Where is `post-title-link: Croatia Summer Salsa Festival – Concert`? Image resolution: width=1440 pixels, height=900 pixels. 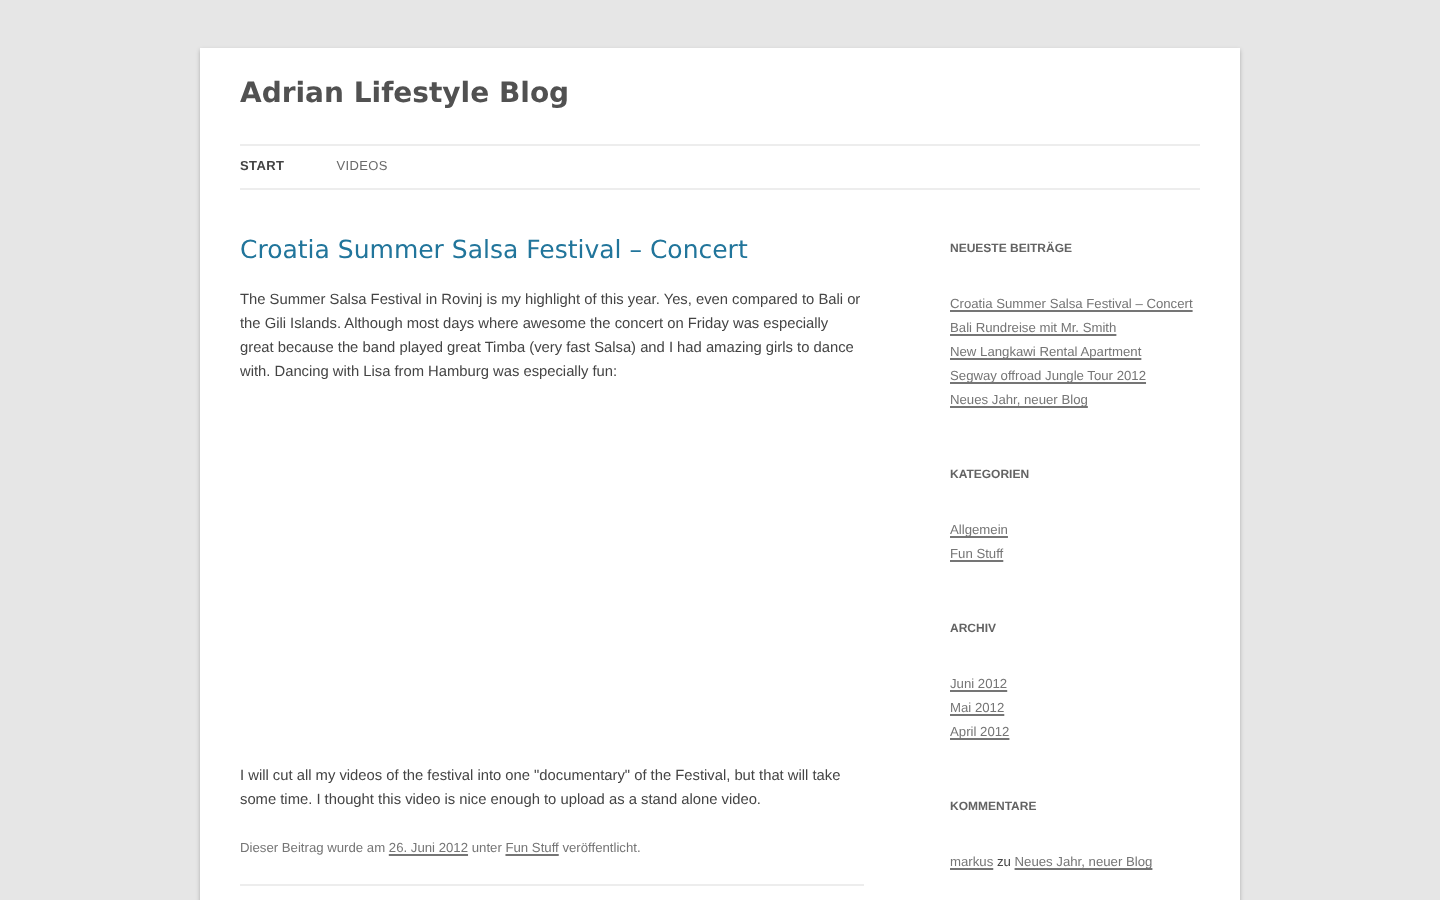
post-title-link: Croatia Summer Salsa Festival – Concert is located at coordinates (552, 249).